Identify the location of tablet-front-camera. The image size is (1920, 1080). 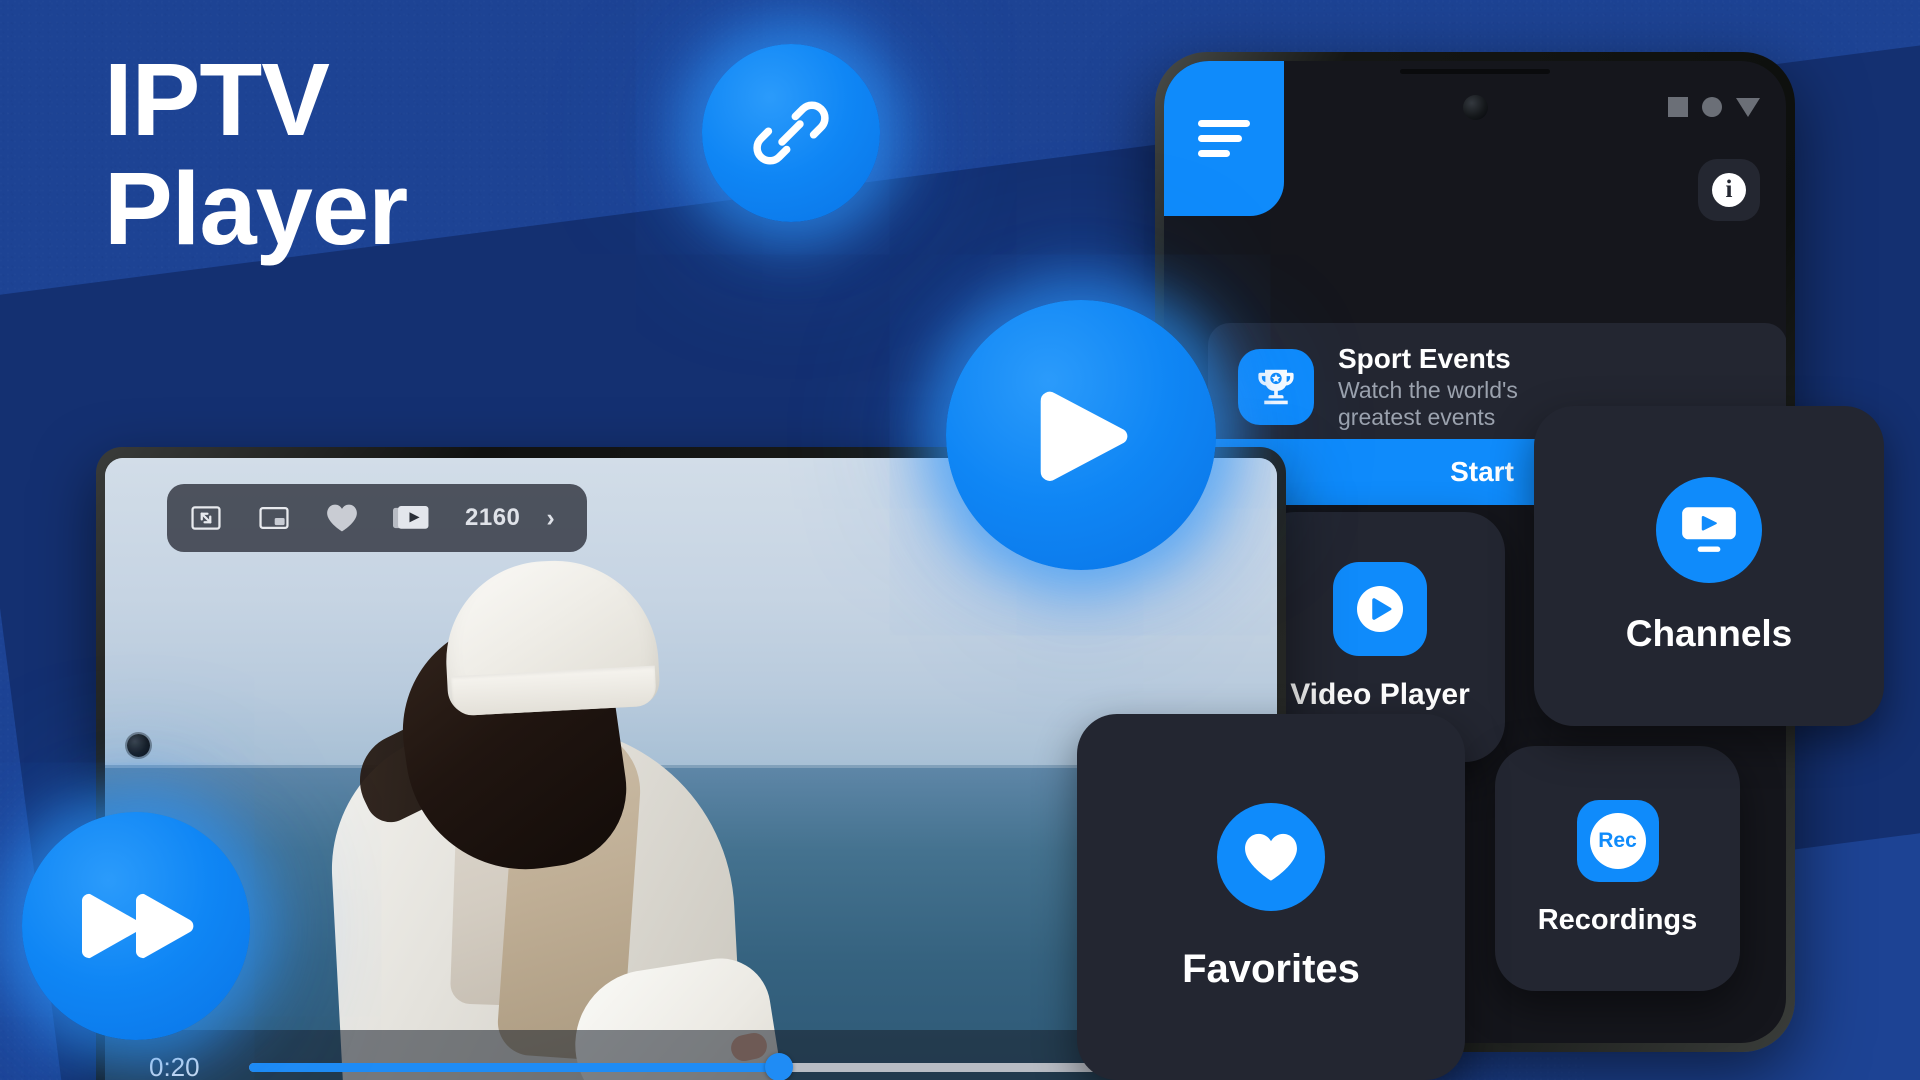
(138, 745).